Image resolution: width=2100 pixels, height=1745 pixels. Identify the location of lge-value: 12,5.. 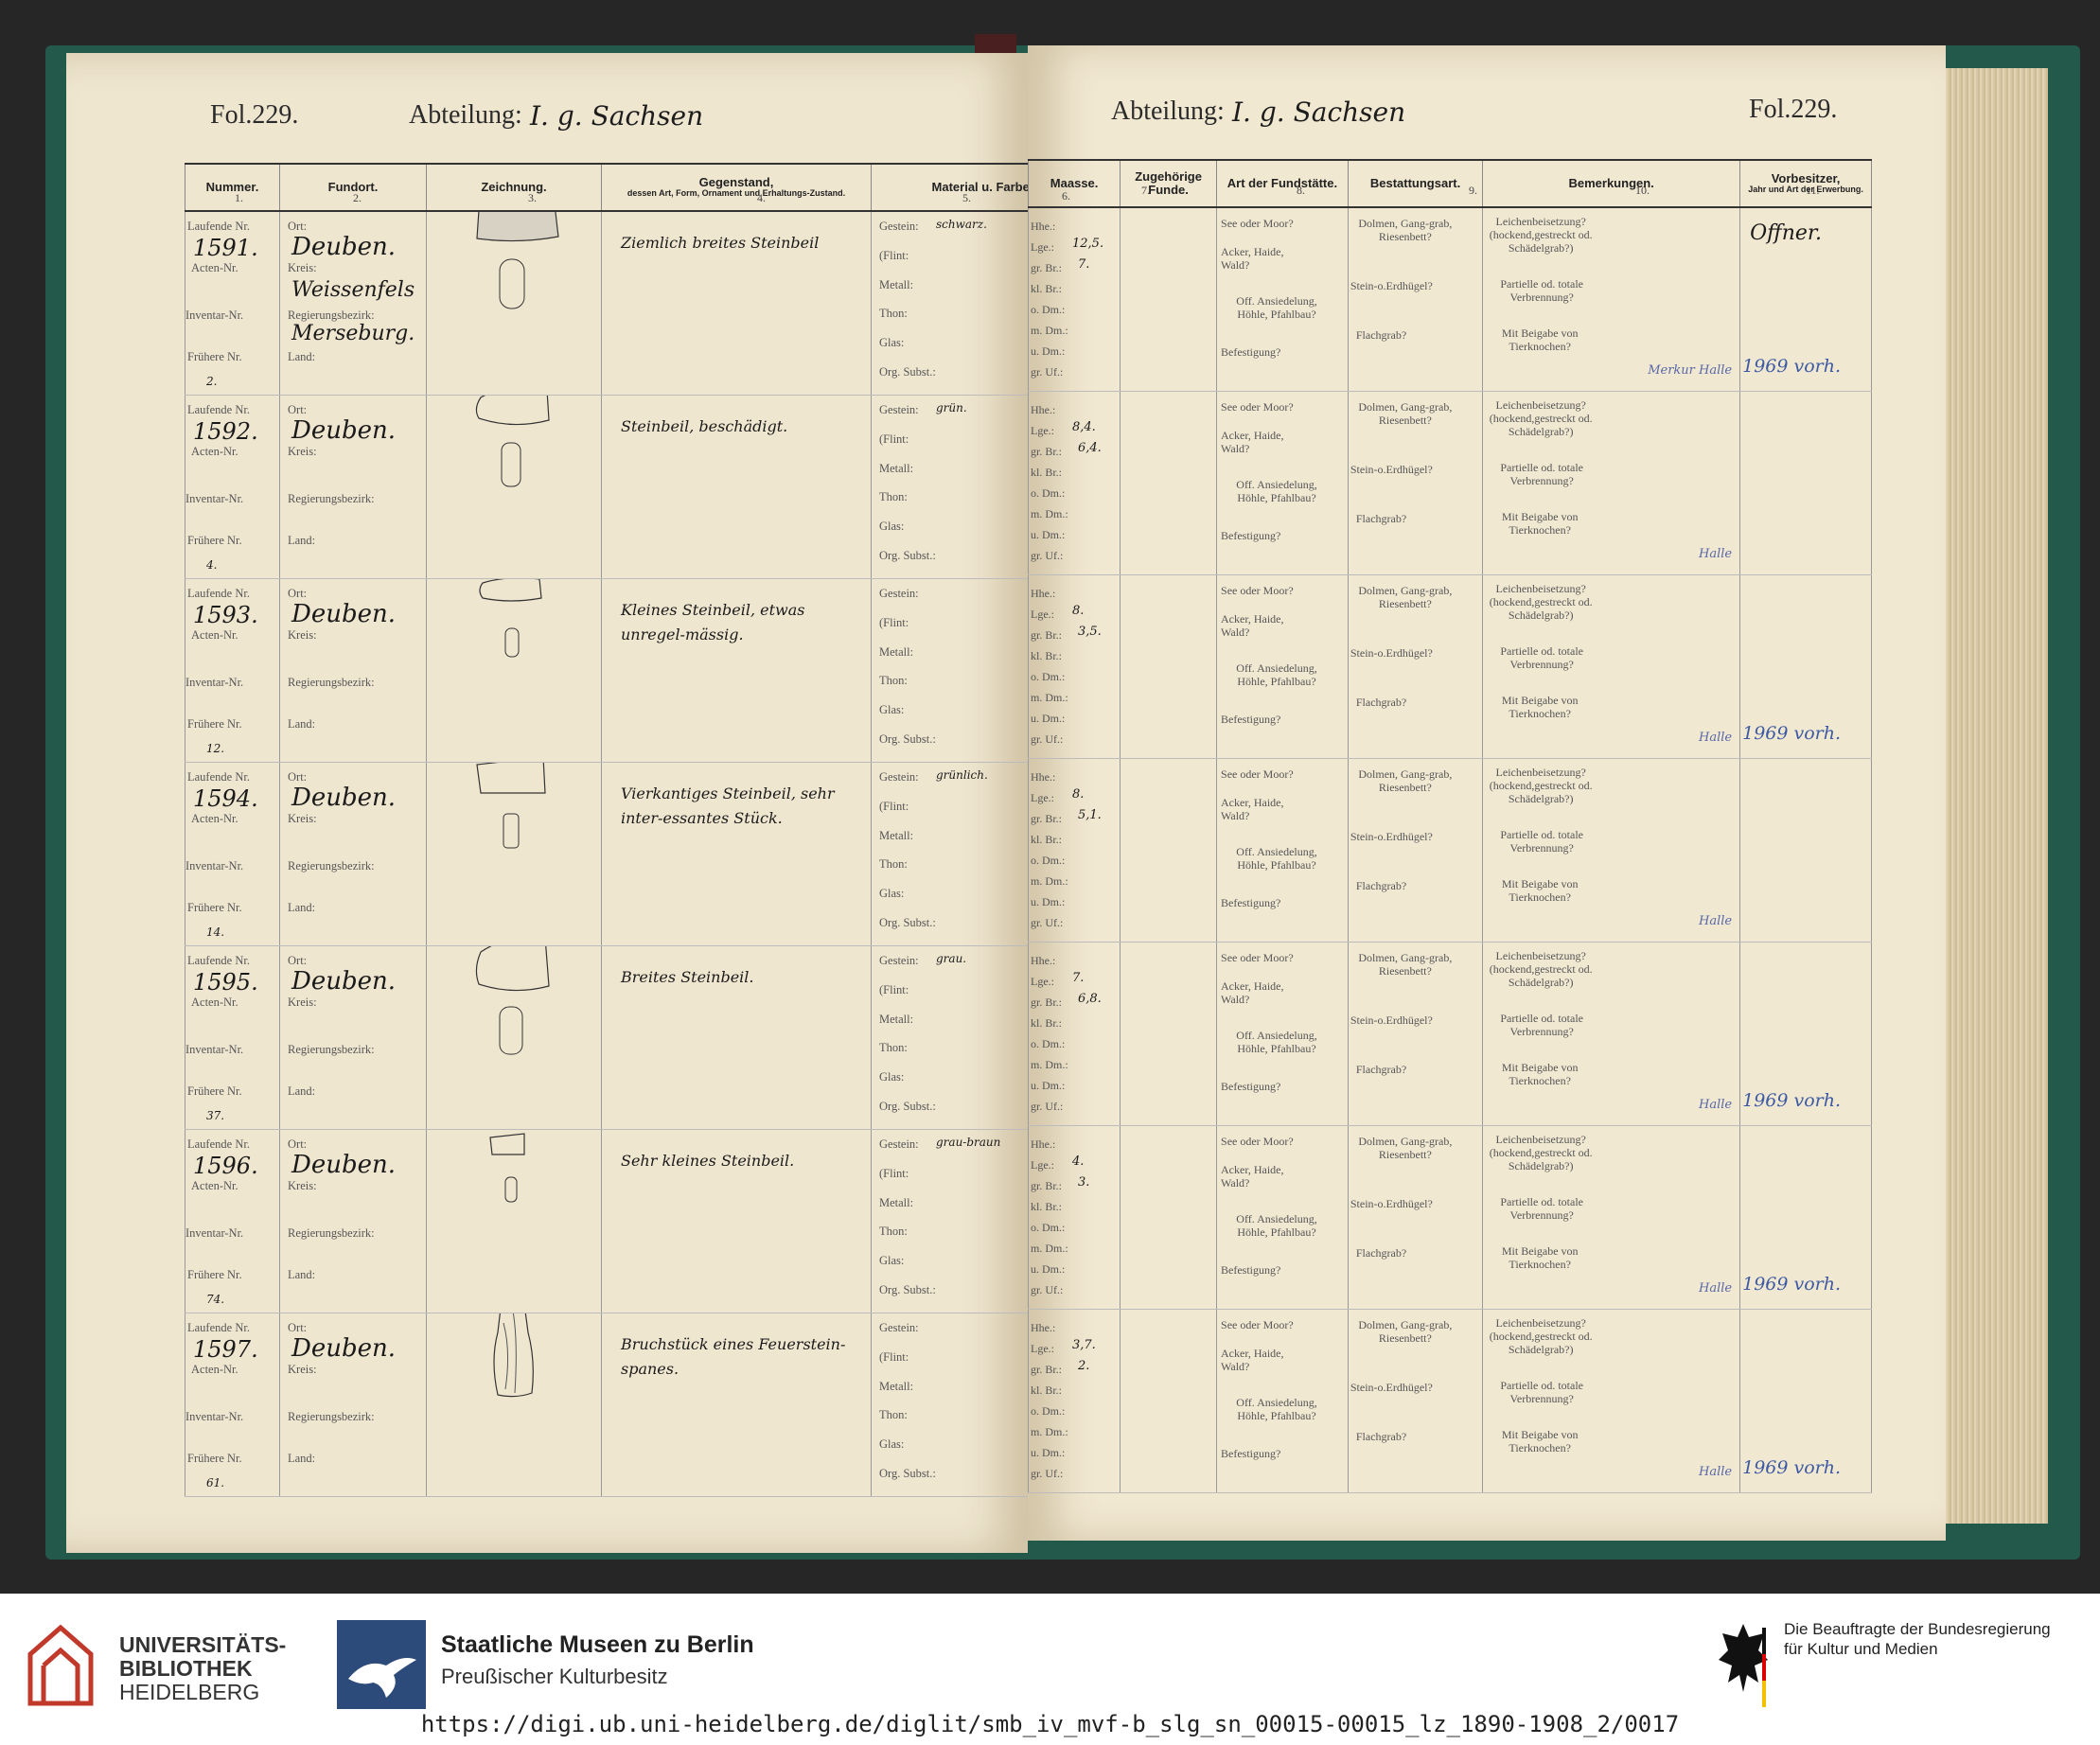
(1088, 244).